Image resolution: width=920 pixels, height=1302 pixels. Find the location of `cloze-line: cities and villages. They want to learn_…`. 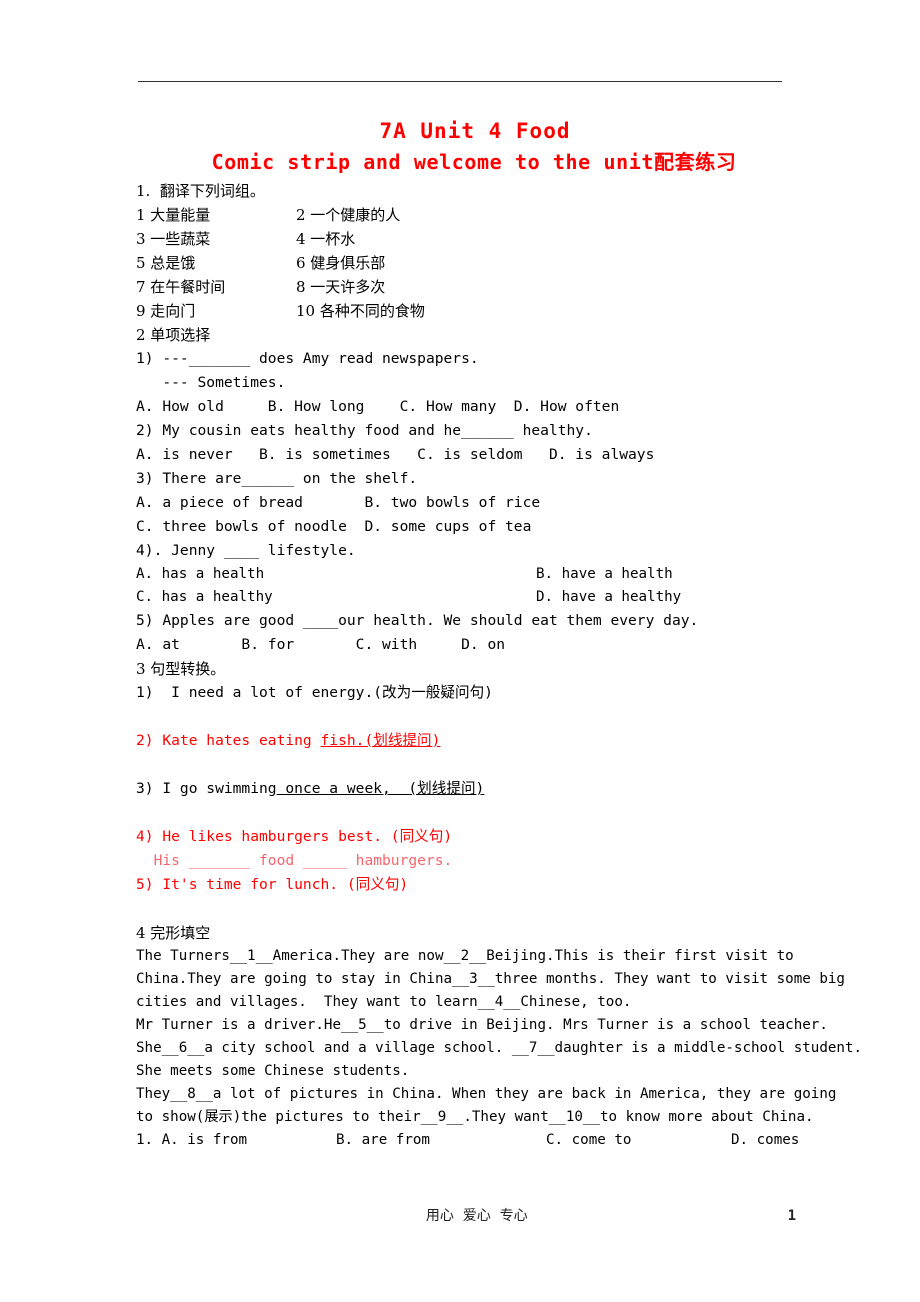

cloze-line: cities and villages. They want to learn_… is located at coordinates (384, 1002).